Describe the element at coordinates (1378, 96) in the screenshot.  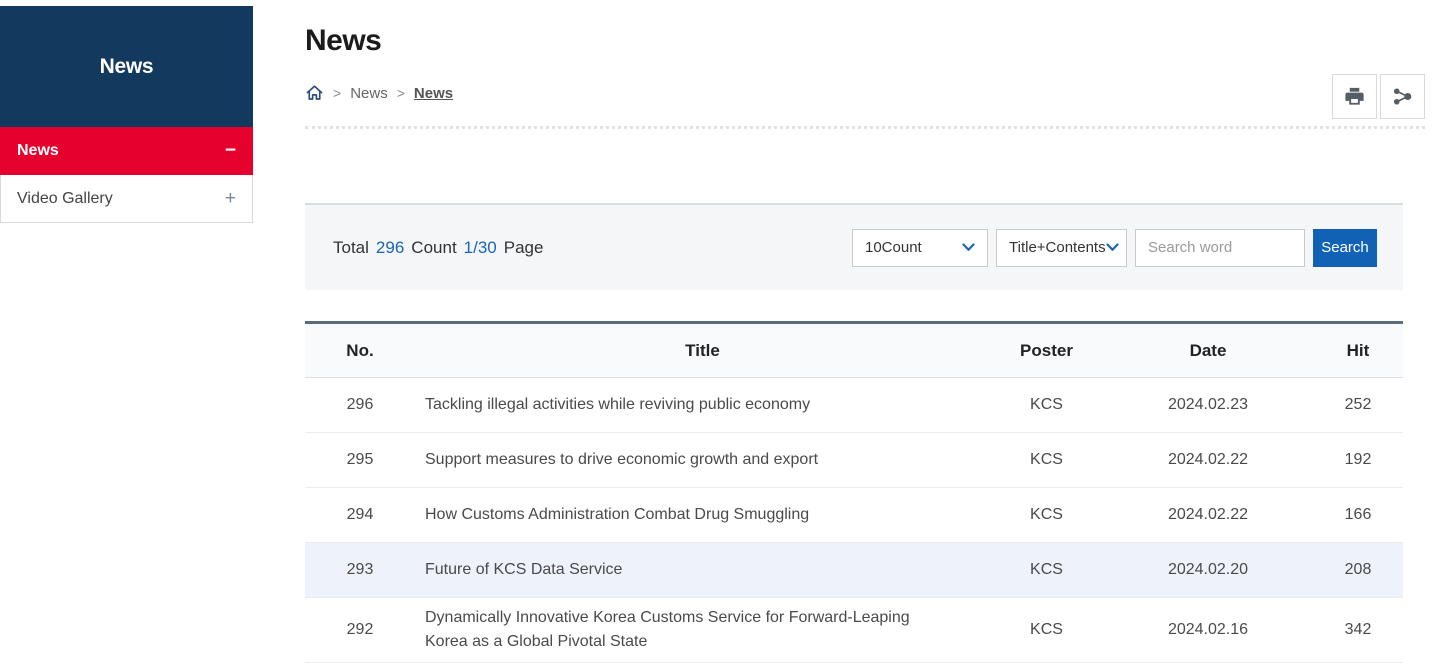
I see `page-action-buttons` at that location.